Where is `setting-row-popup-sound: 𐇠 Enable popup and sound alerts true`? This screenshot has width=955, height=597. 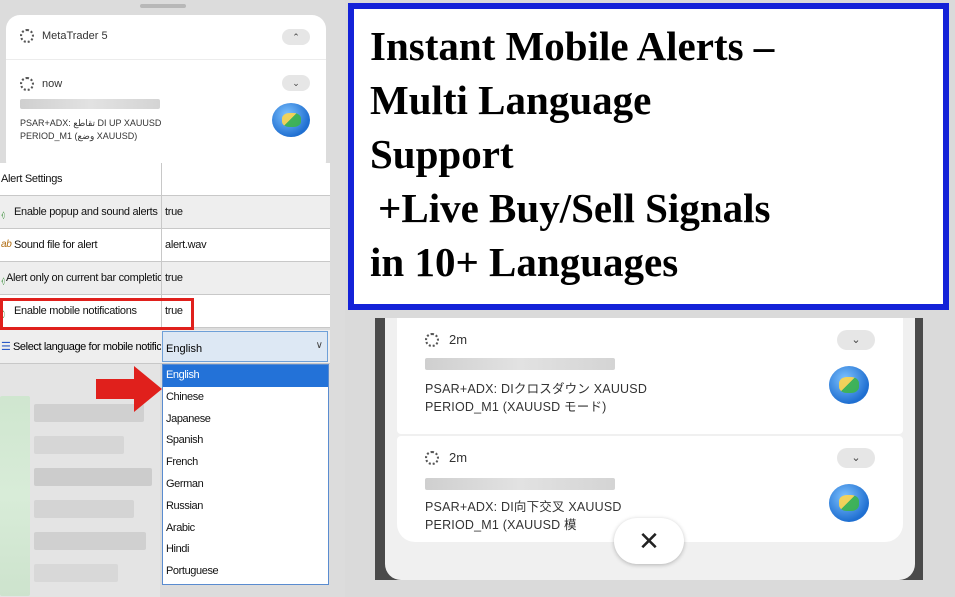
setting-row-popup-sound: 𐇠 Enable popup and sound alerts true is located at coordinates (165, 212).